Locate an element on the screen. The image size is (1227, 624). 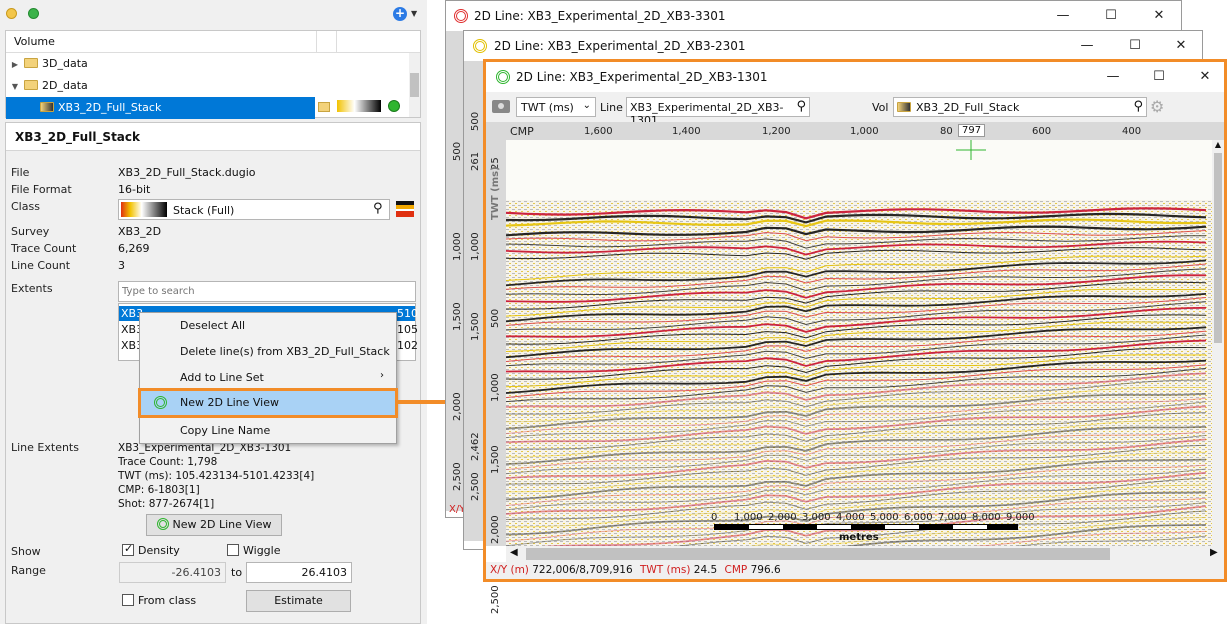
line-extents-twt: TWT (ms): 105.423134-5101.4233[4] is located at coordinates (216, 476).